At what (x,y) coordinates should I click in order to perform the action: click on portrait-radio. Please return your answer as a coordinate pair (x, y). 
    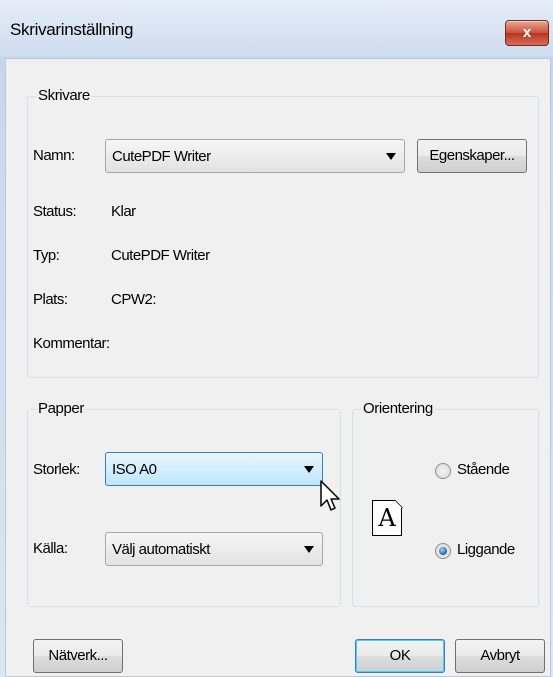
    Looking at the image, I should click on (443, 471).